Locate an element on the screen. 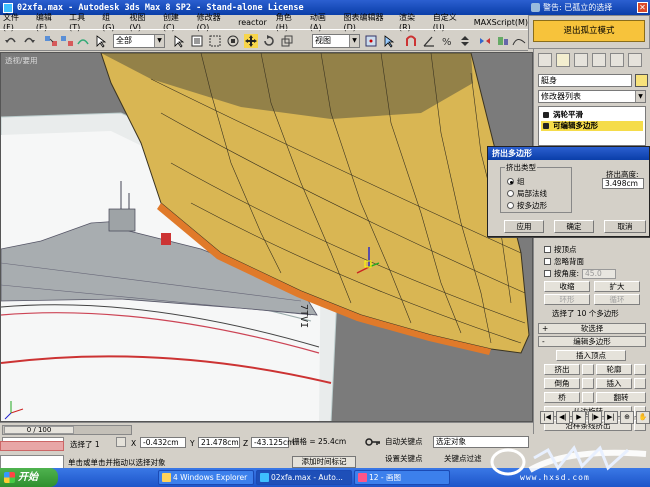 The height and width of the screenshot is (487, 650). time-slider: 0 / 100 is located at coordinates (67, 430).